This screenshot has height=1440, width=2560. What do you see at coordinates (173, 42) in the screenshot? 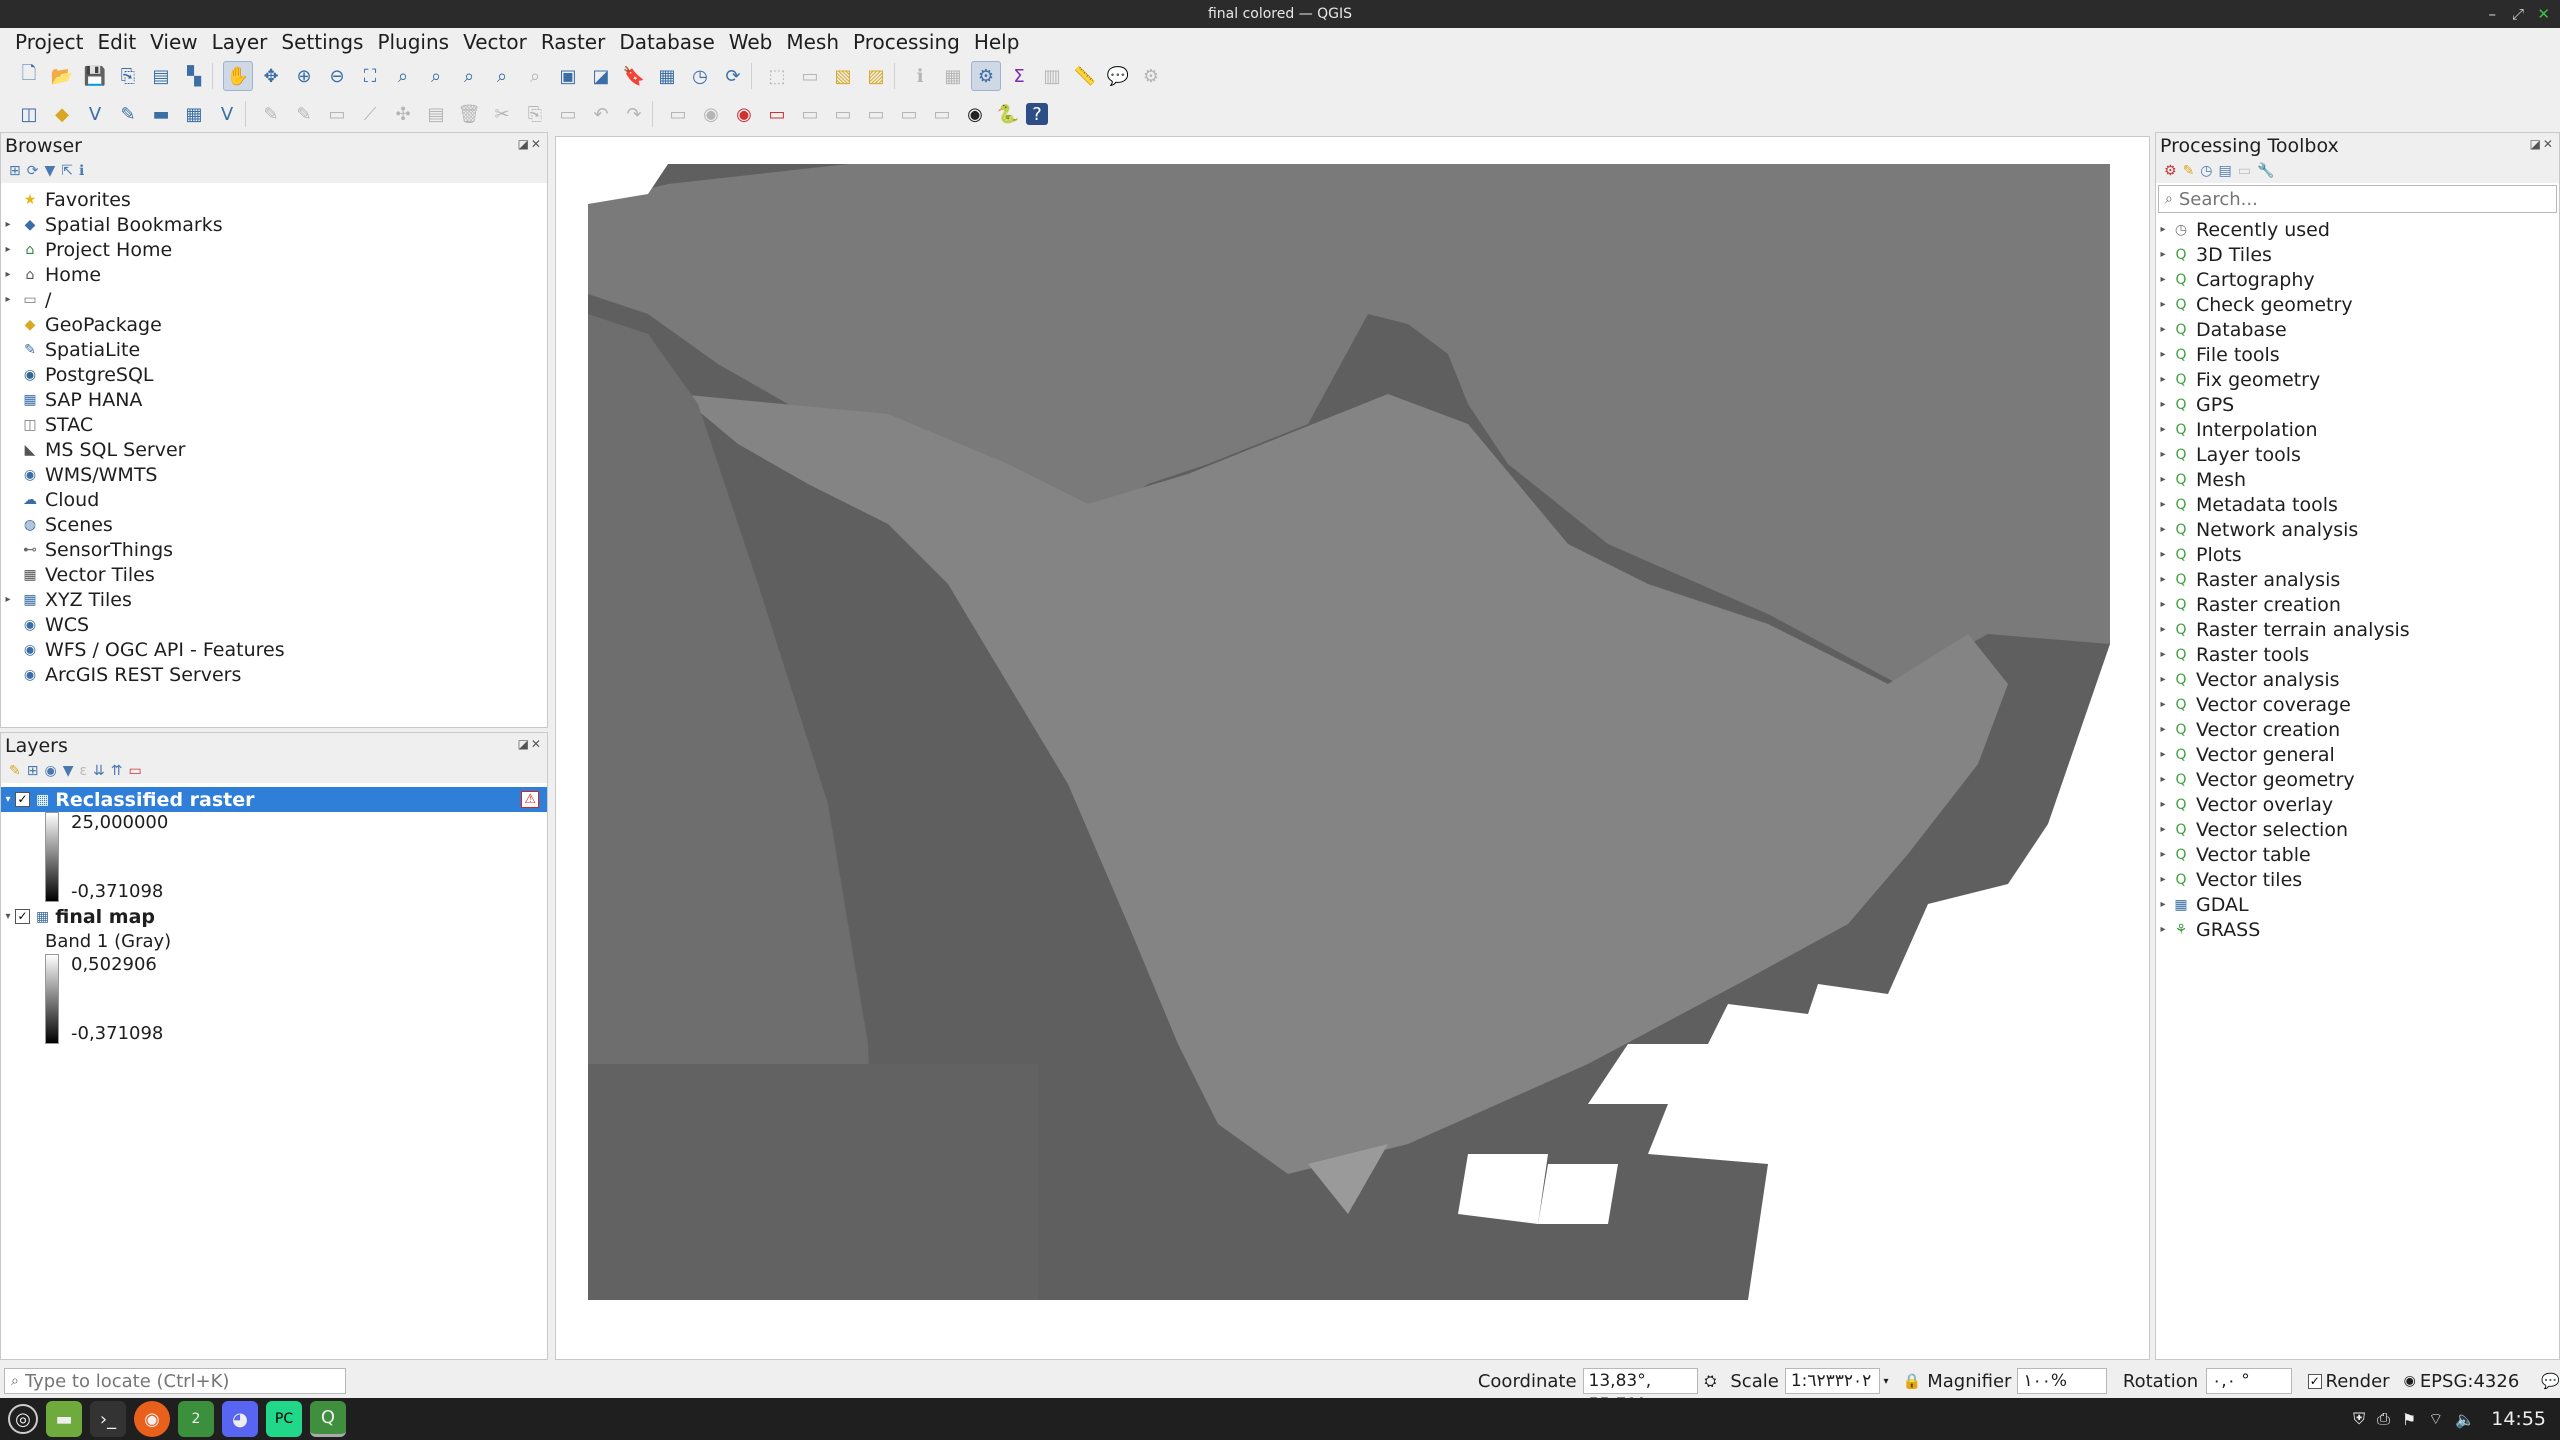
I see `menu-view: View` at bounding box center [173, 42].